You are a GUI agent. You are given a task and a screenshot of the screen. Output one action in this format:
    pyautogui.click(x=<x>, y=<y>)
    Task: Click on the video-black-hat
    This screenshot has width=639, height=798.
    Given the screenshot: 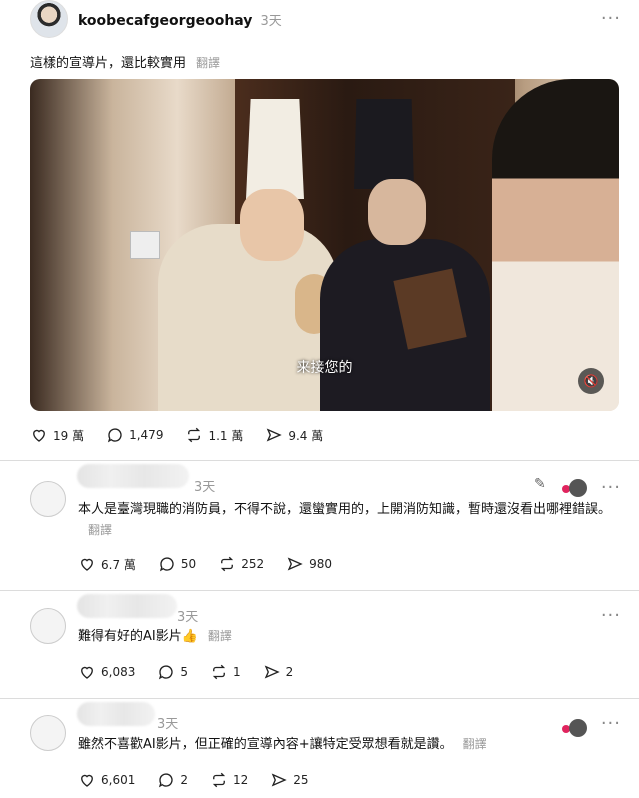 What is the action you would take?
    pyautogui.click(x=384, y=144)
    